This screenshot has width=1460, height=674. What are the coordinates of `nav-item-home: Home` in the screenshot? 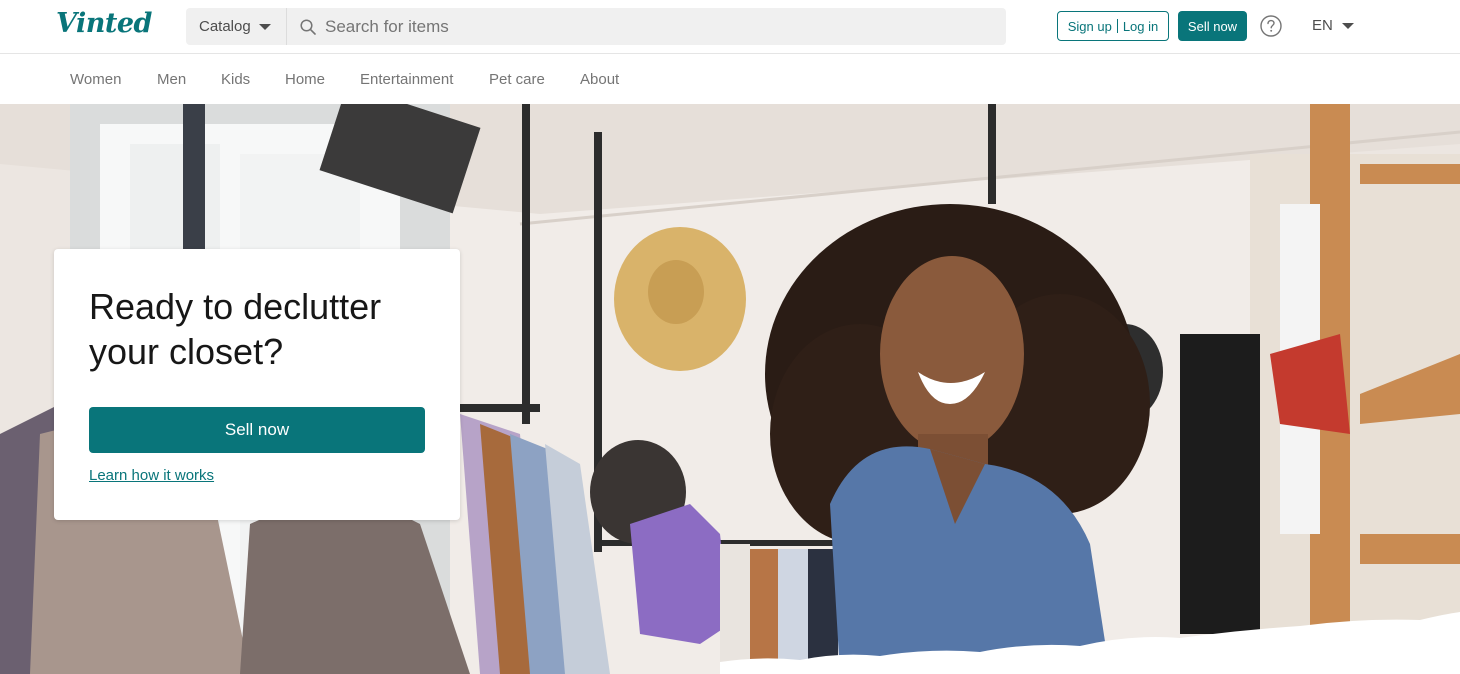 It's located at (305, 79).